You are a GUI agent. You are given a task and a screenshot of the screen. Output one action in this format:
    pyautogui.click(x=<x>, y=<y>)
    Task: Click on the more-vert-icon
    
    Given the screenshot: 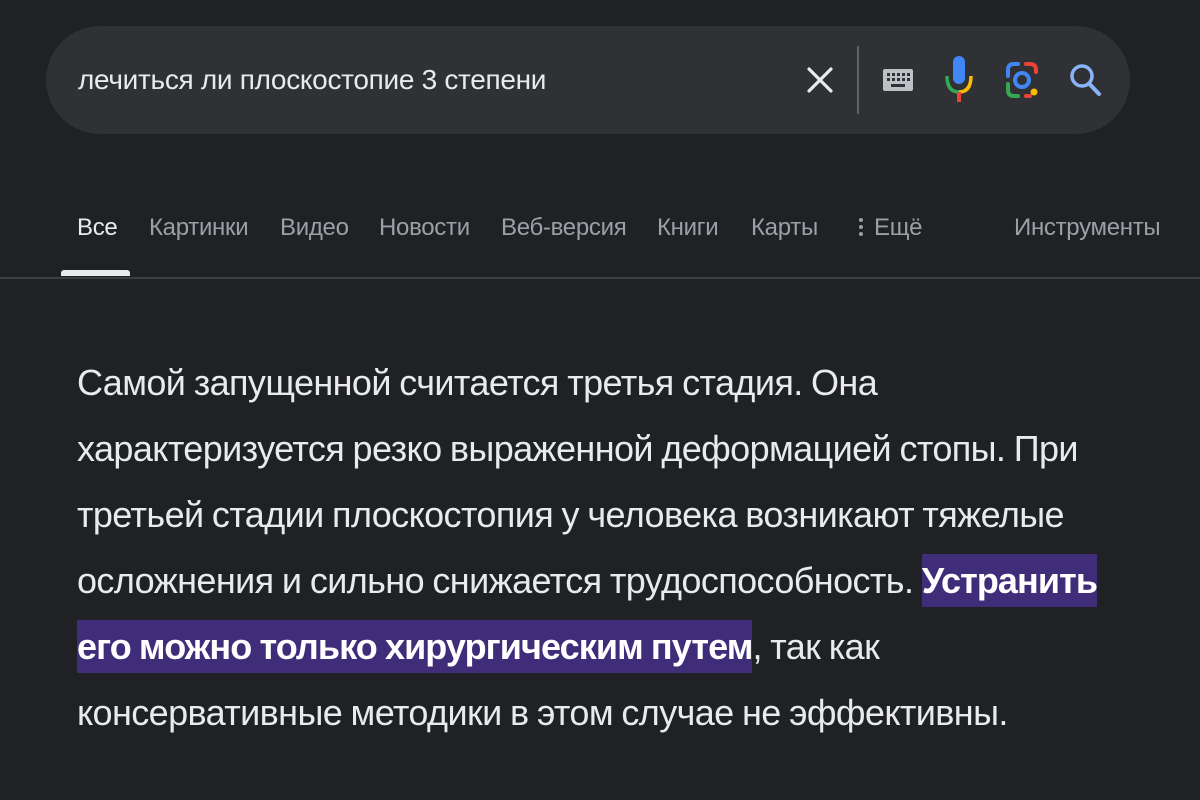 What is the action you would take?
    pyautogui.click(x=861, y=227)
    